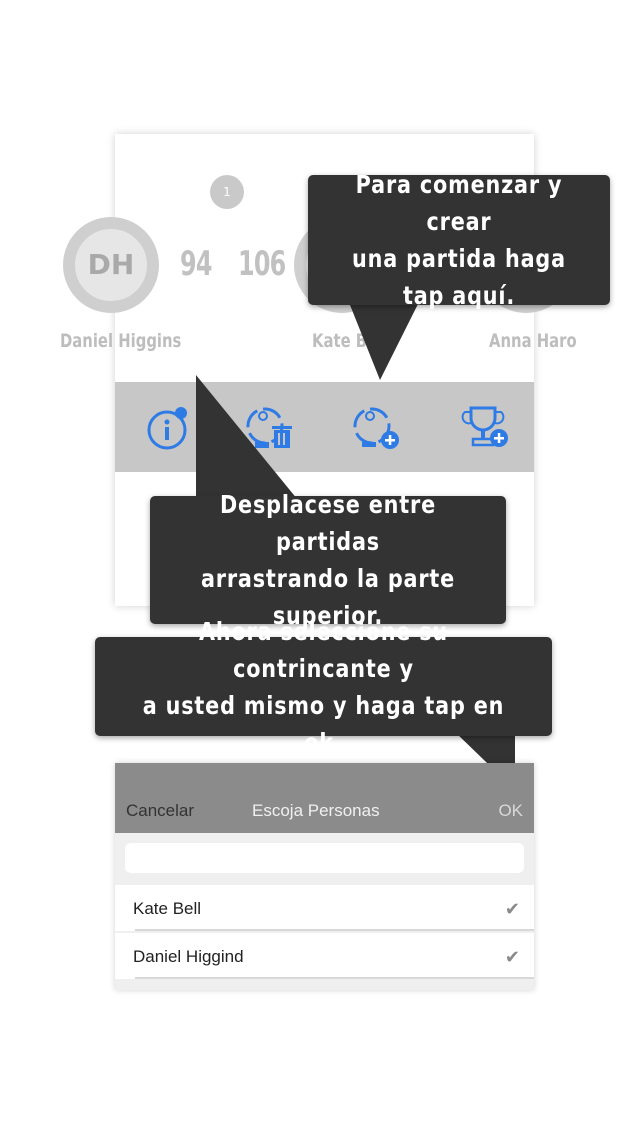 This screenshot has width=640, height=1136. Describe the element at coordinates (121, 341) in the screenshot. I see `player-name-daniel-higgins: Daniel Higgins` at that location.